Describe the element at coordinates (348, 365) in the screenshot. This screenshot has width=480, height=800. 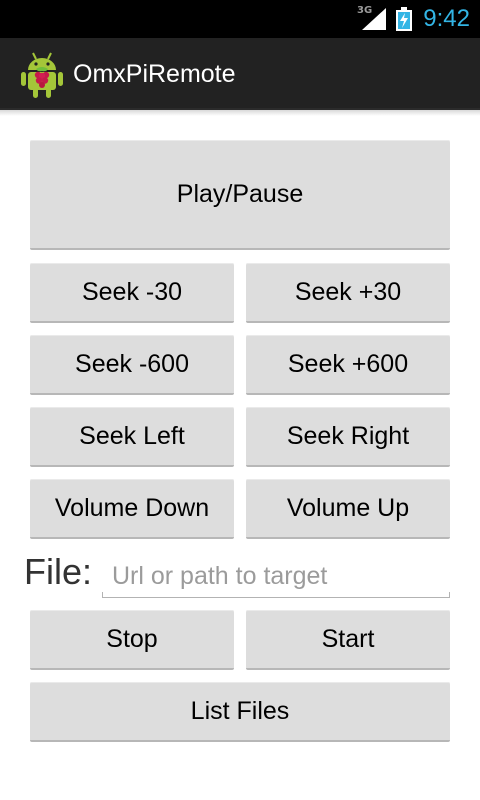
I see `seek-plus-600-button: Seek +600` at that location.